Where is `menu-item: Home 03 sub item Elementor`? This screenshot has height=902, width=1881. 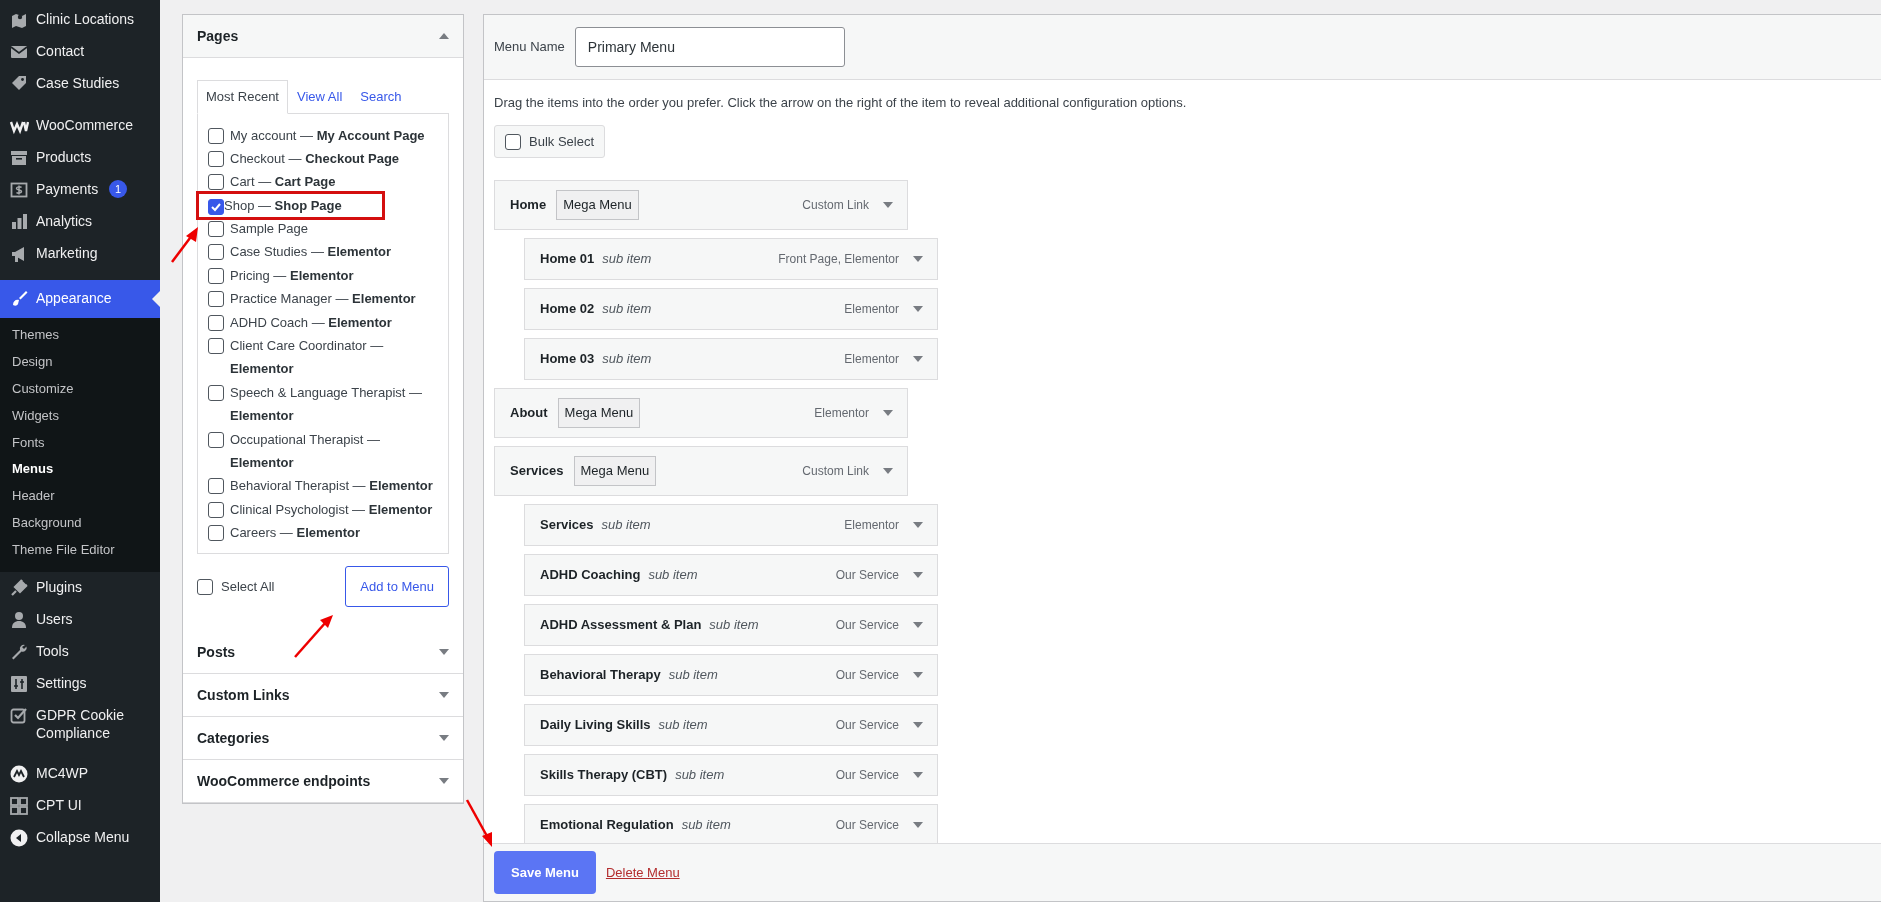
menu-item: Home 03 sub item Elementor is located at coordinates (731, 359).